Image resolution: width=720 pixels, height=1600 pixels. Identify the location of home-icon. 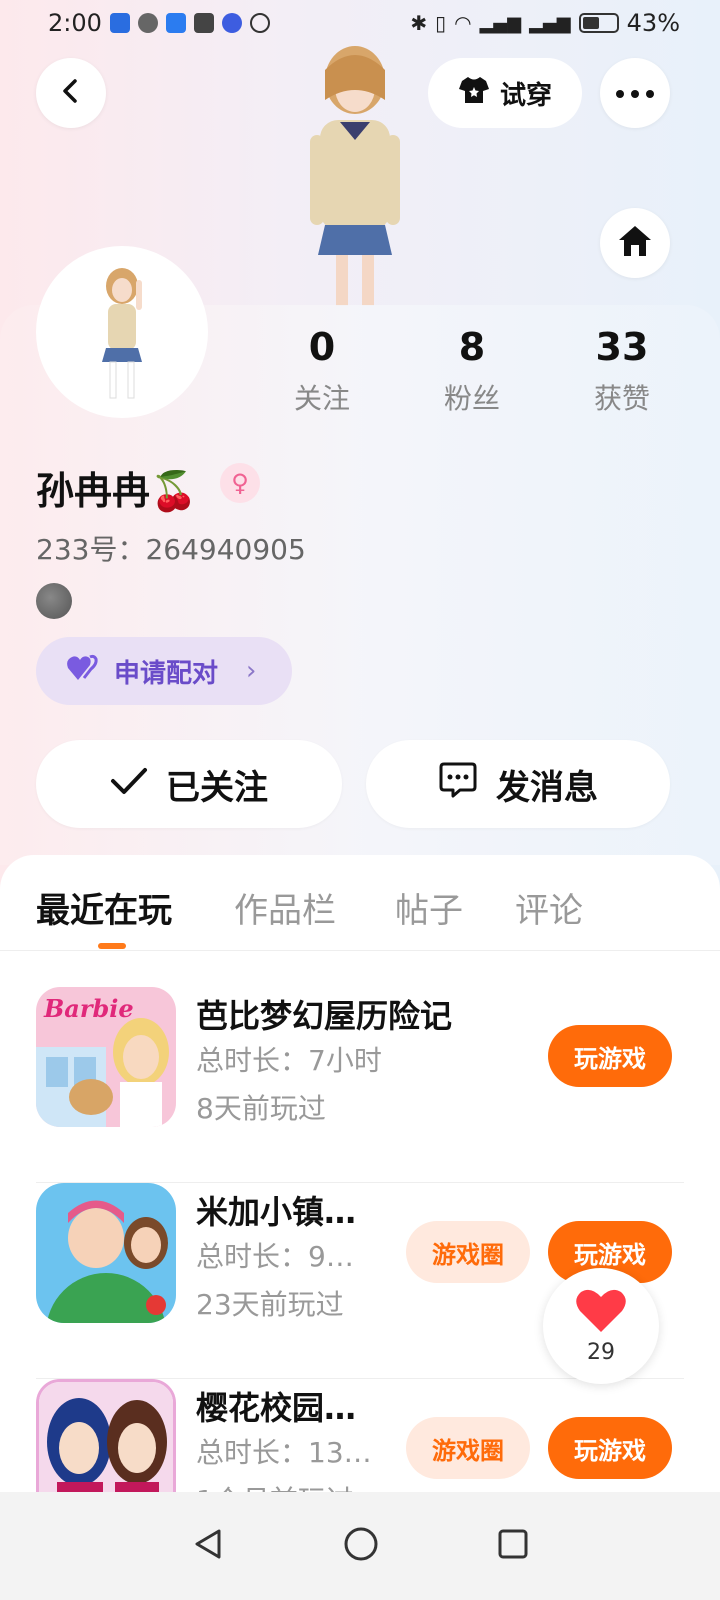
(635, 243).